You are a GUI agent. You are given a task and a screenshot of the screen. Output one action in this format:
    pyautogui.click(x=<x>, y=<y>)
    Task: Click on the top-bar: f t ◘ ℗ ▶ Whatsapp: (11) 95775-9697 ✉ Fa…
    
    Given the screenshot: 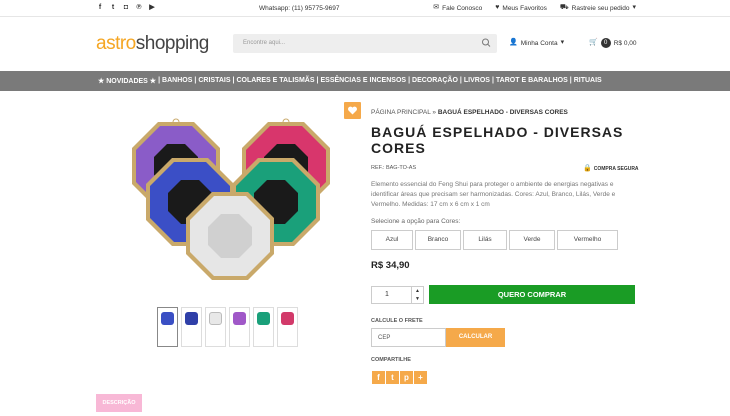 What is the action you would take?
    pyautogui.click(x=365, y=8)
    